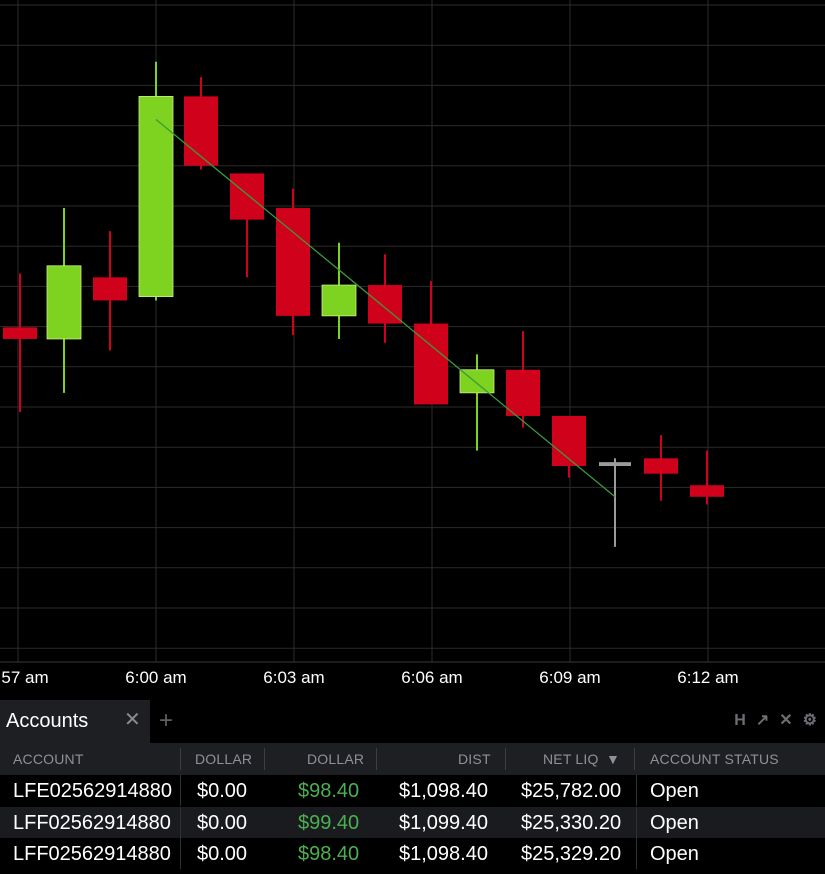 This screenshot has height=874, width=825. Describe the element at coordinates (571, 822) in the screenshot. I see `cell-net-liq: $25,330.20` at that location.